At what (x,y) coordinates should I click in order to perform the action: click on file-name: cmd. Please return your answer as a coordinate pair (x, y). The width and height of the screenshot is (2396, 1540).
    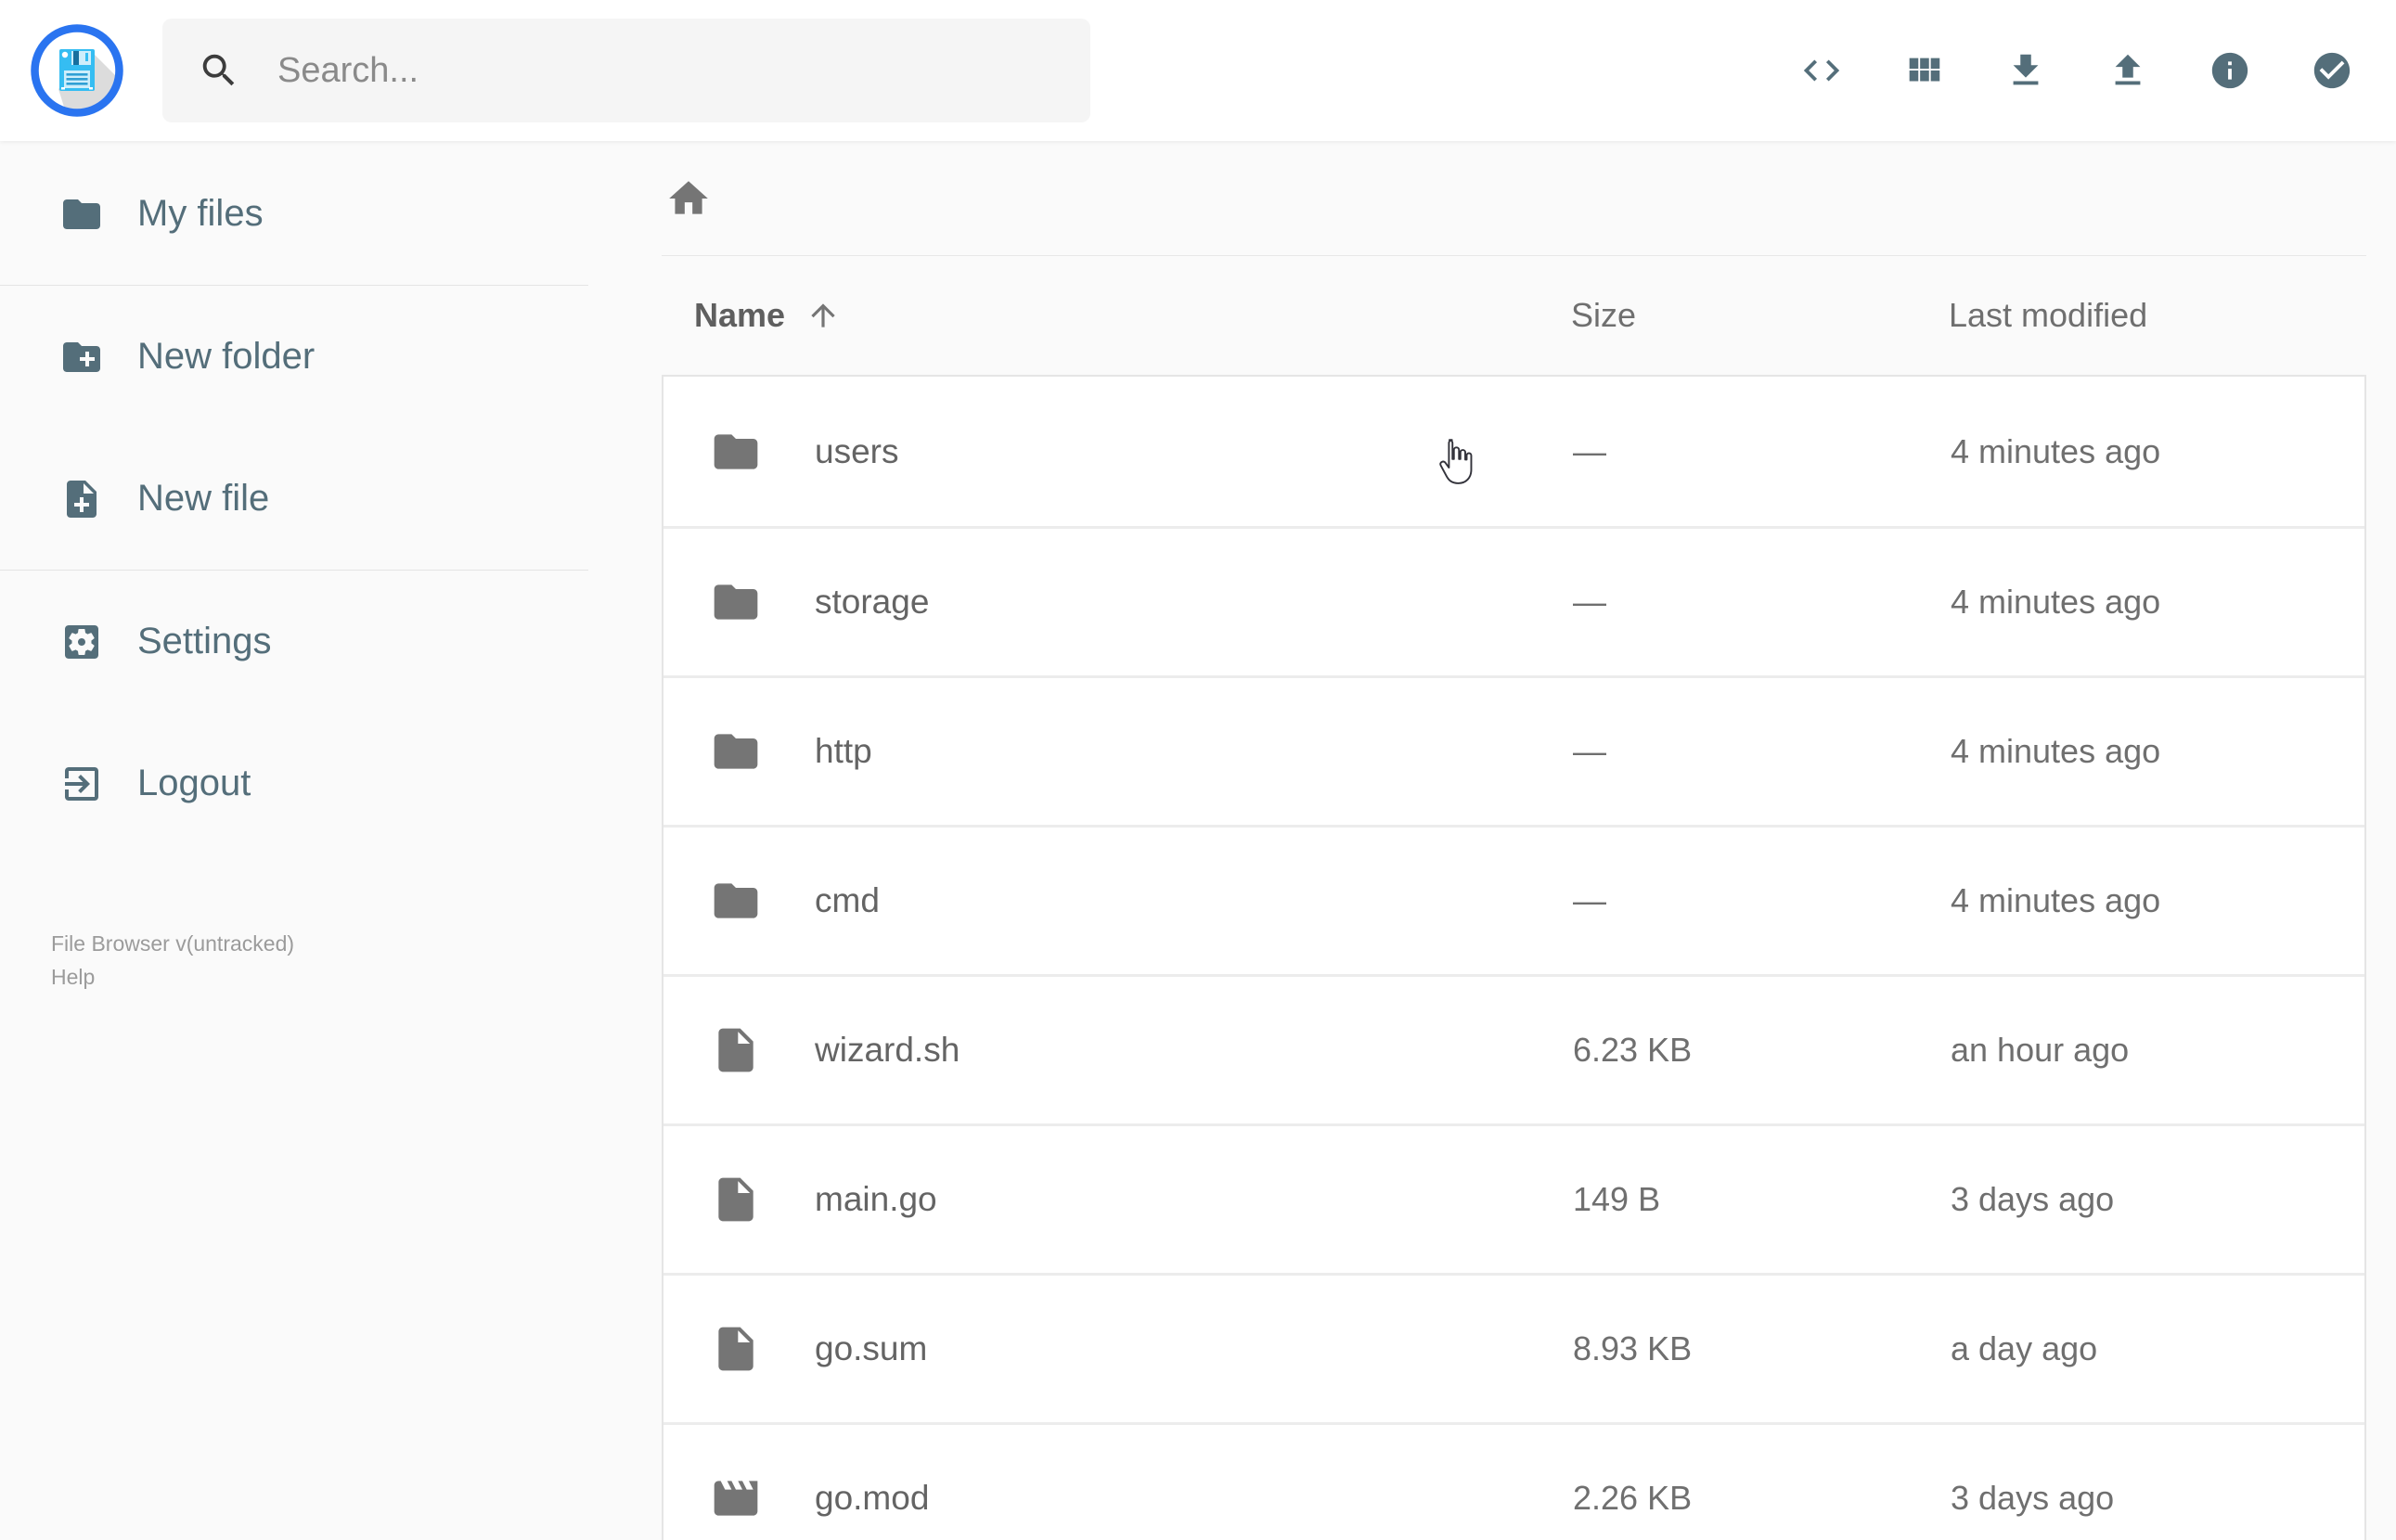
    Looking at the image, I should click on (847, 900).